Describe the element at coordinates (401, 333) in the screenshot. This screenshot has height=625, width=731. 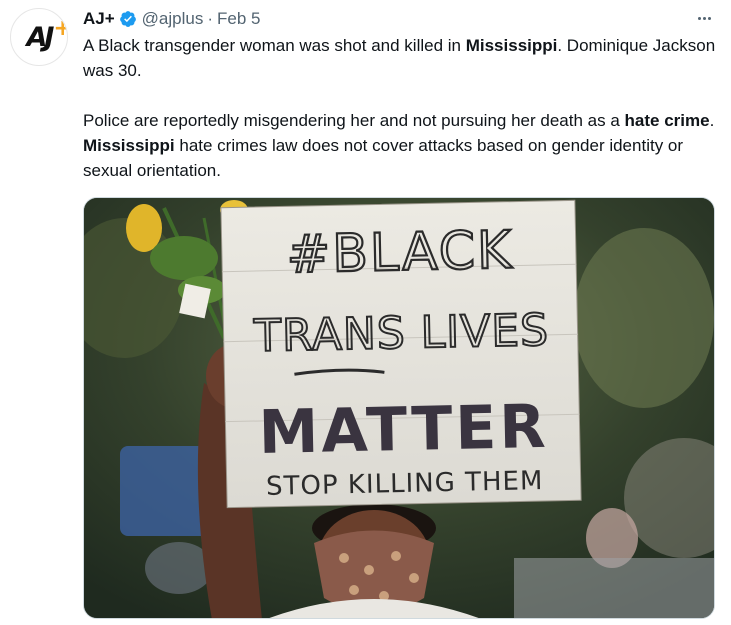
I see `sign-line-2: TRANS LIVES` at that location.